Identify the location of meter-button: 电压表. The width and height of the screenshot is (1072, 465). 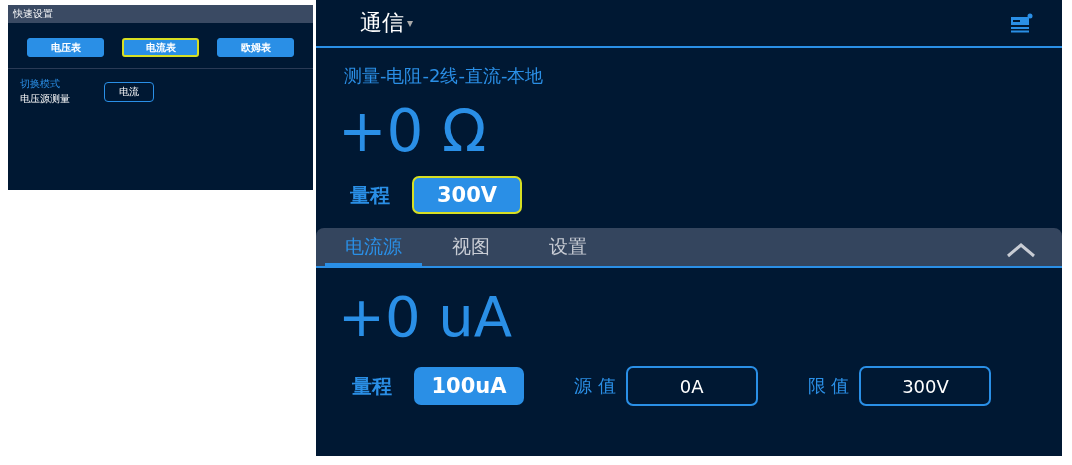
(65, 47).